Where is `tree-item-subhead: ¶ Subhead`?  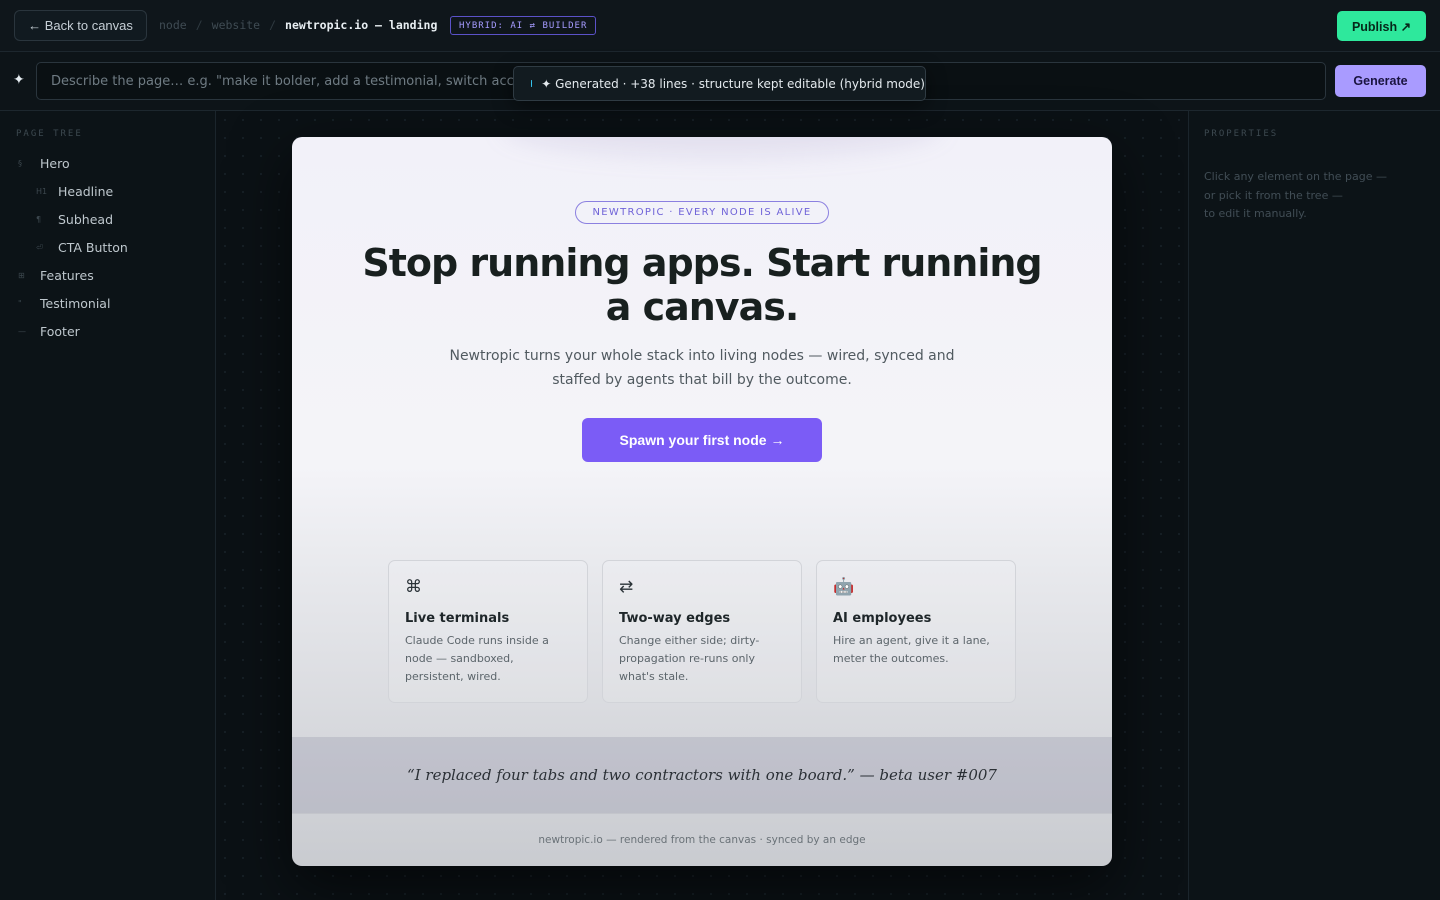
tree-item-subhead: ¶ Subhead is located at coordinates (74, 219).